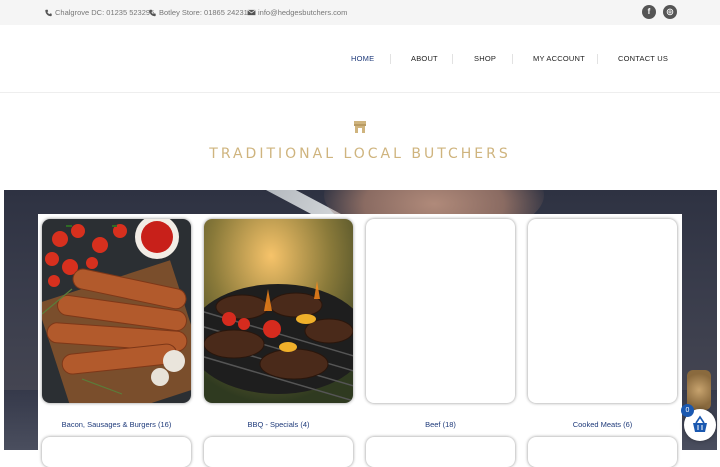  What do you see at coordinates (424, 58) in the screenshot?
I see `nav-about: ABOUT` at bounding box center [424, 58].